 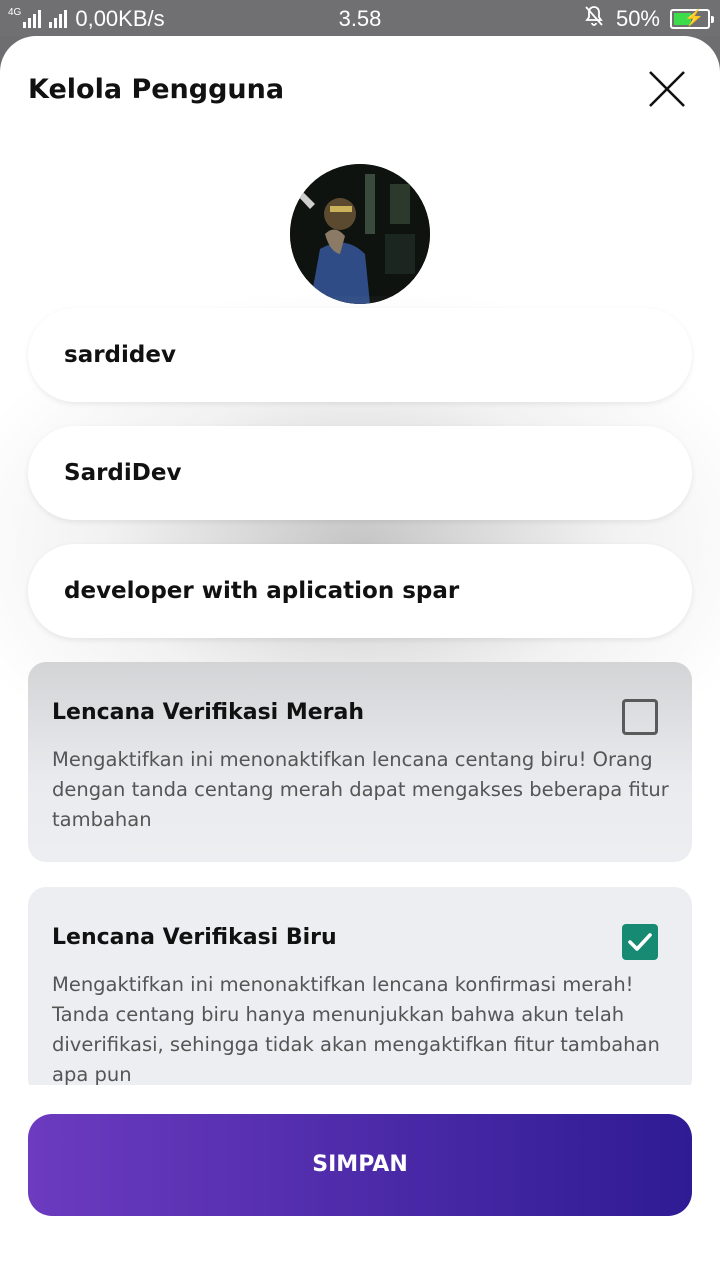 I want to click on status-bar: 4G 0,00KB/s 3.58 50% ⚡, so click(x=360, y=18).